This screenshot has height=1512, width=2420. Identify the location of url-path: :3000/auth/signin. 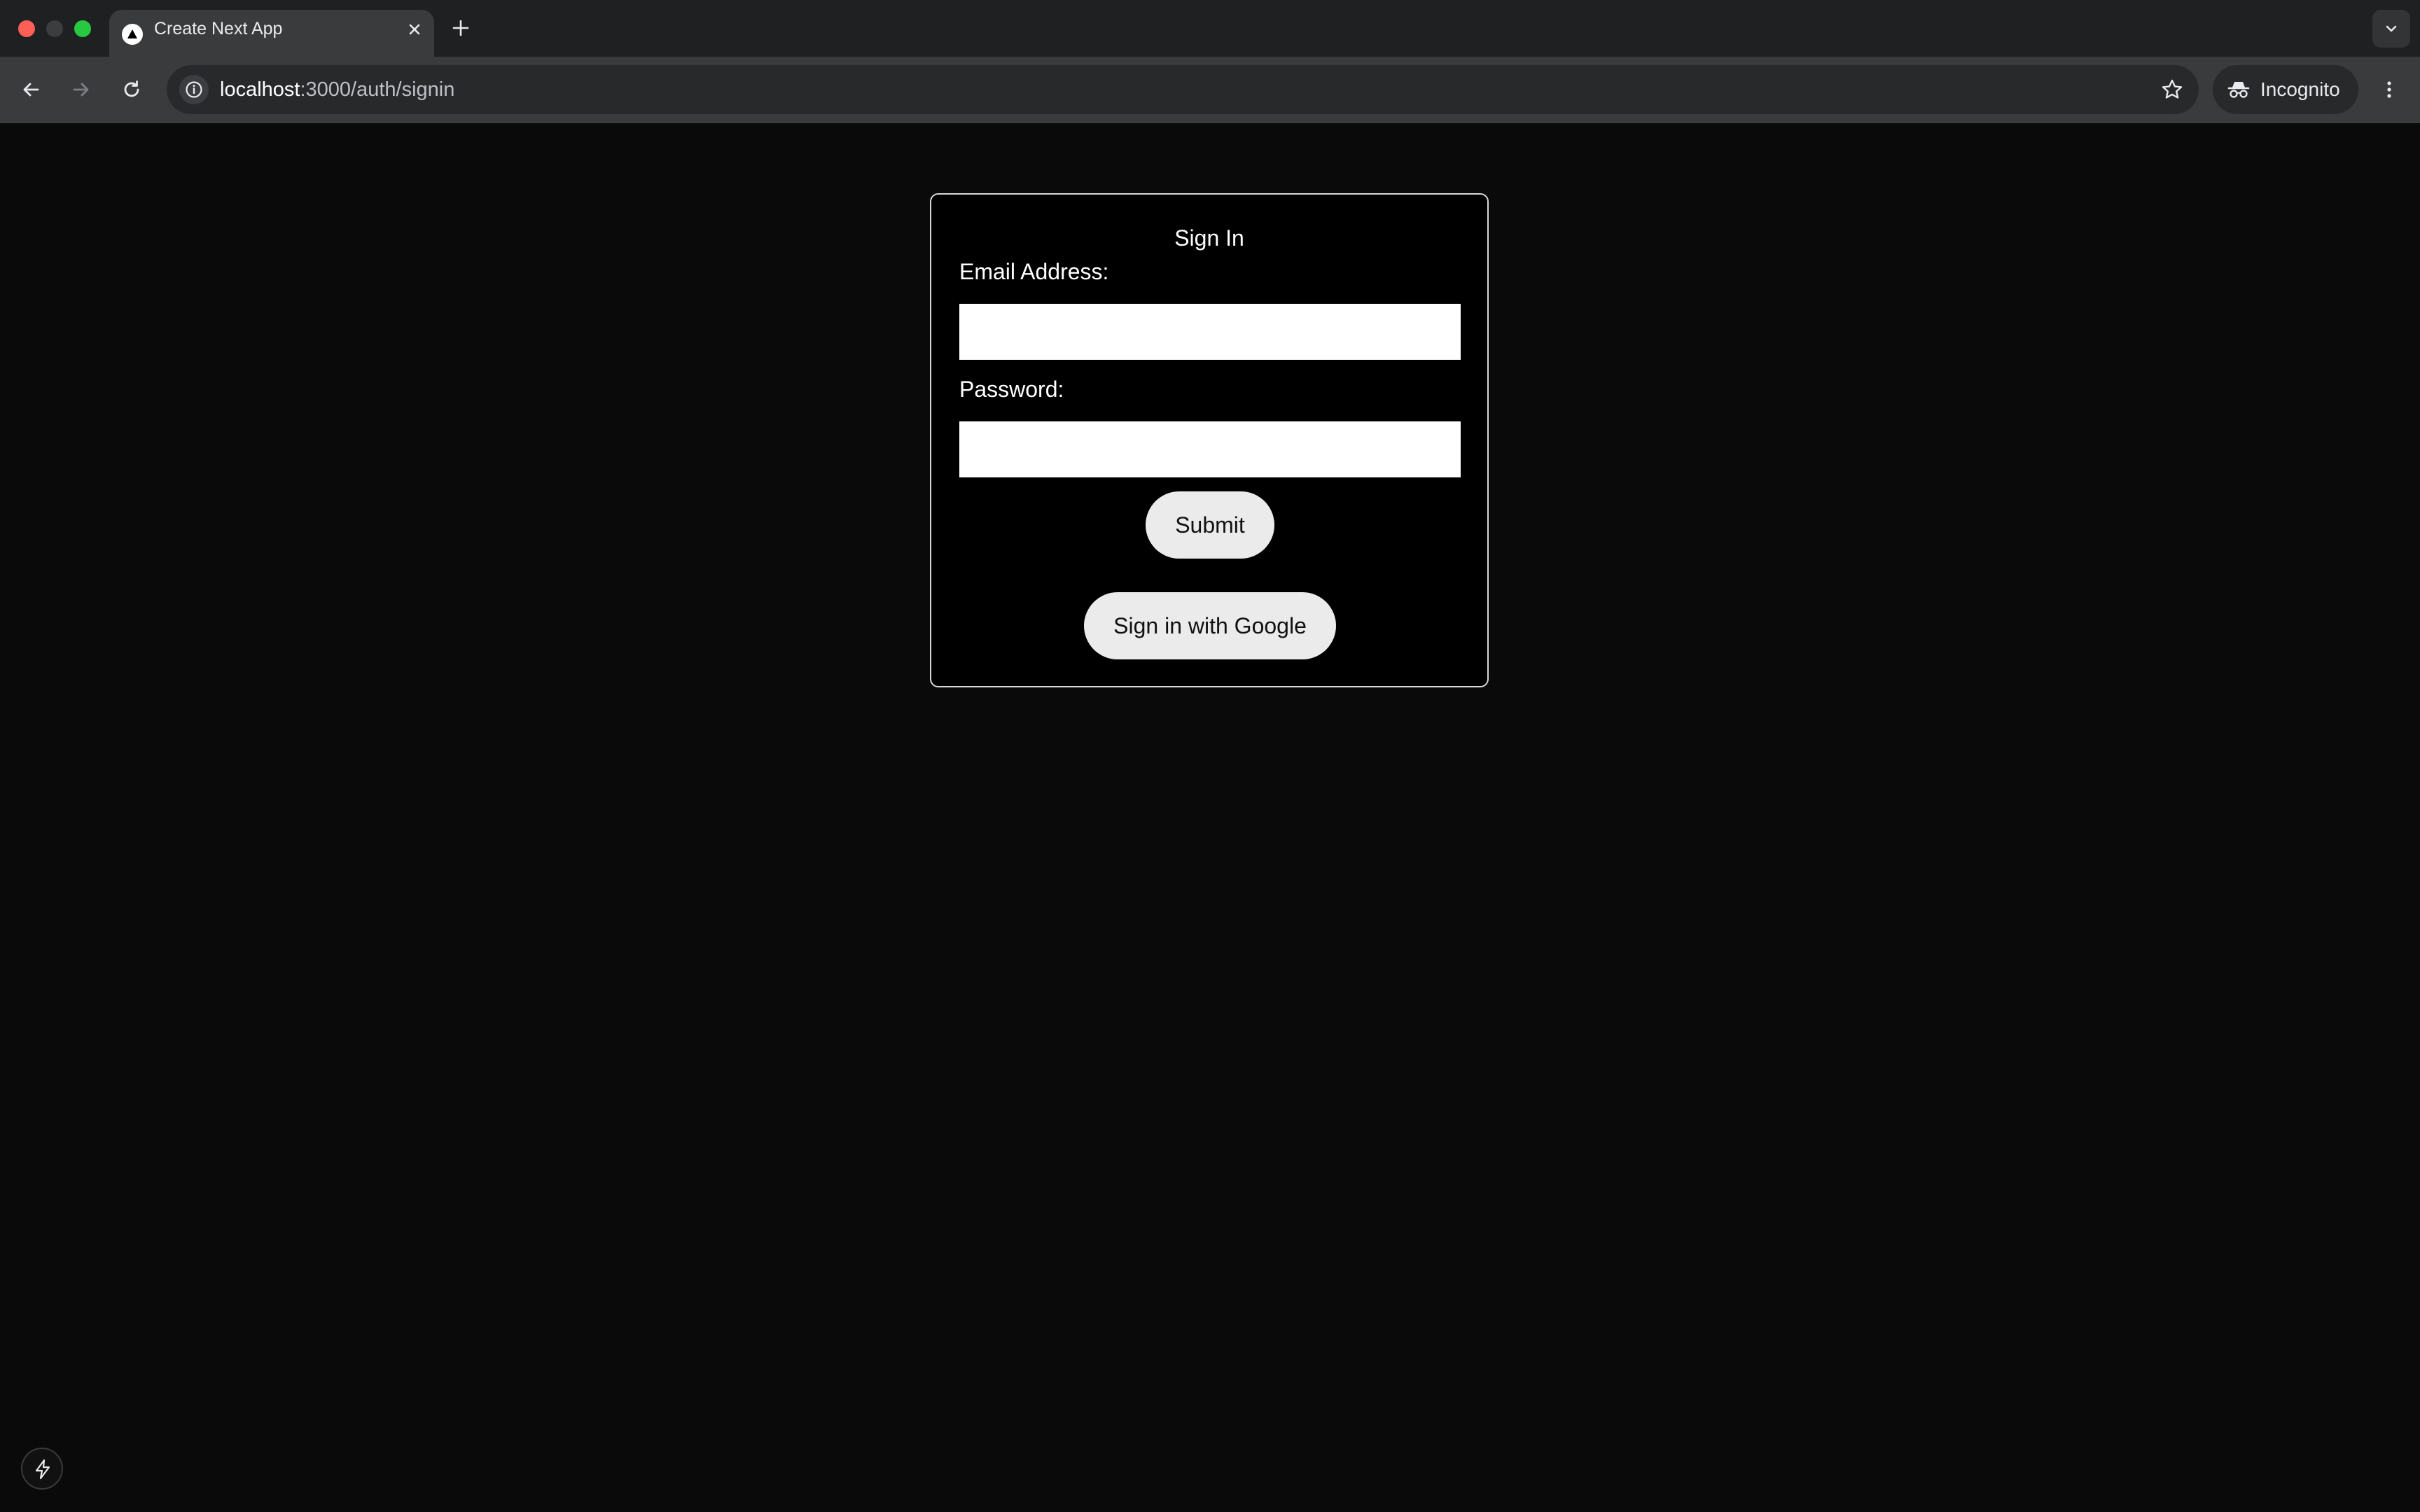
(377, 89).